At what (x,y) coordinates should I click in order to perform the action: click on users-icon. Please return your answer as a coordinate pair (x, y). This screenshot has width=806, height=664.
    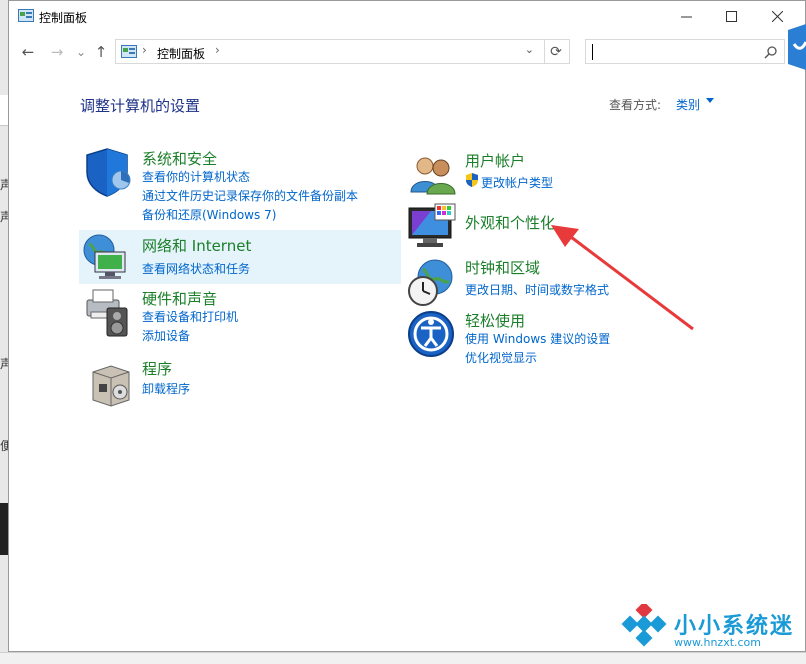
    Looking at the image, I should click on (433, 178).